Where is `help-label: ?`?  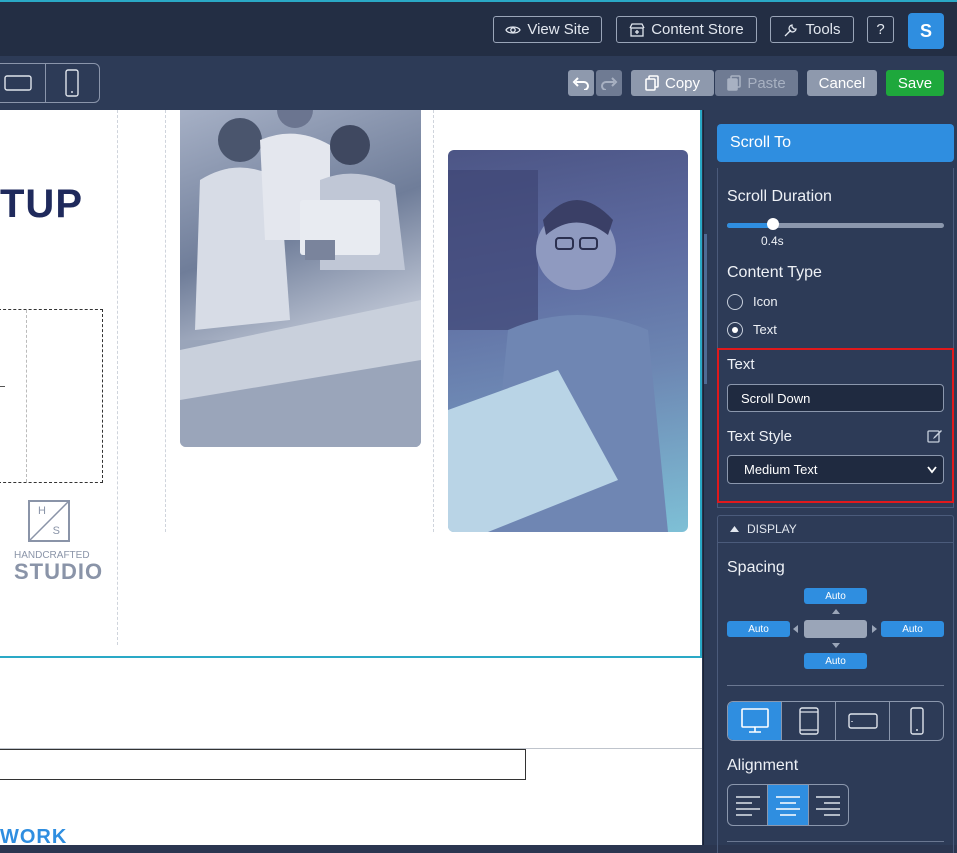 help-label: ? is located at coordinates (880, 29).